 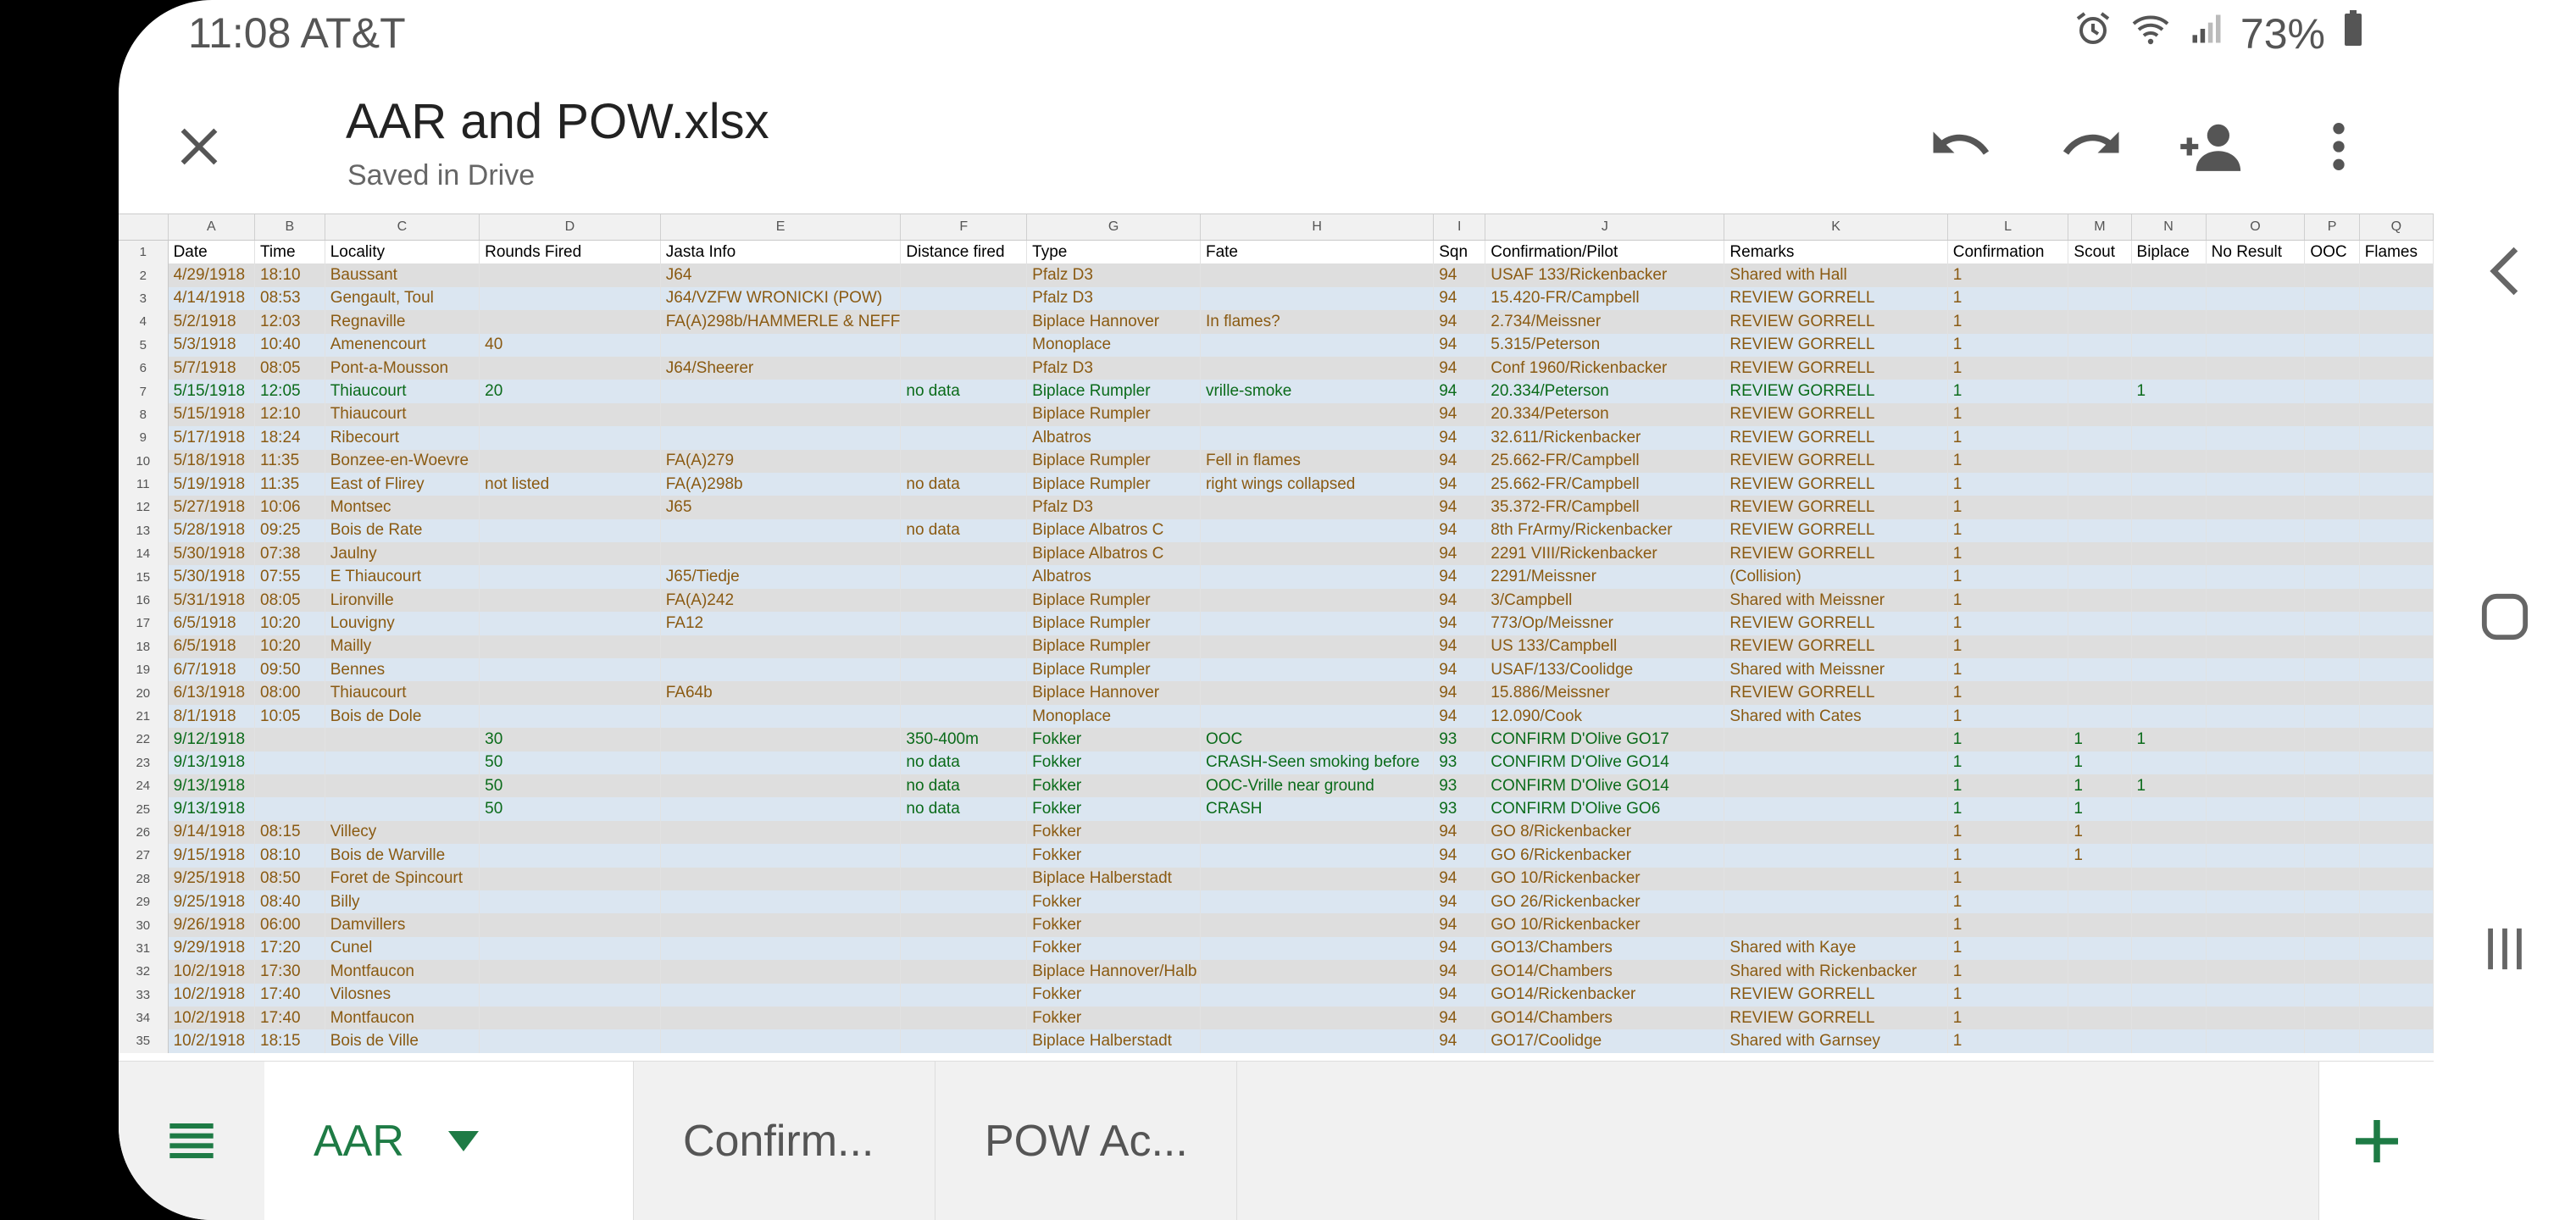 What do you see at coordinates (1459, 252) in the screenshot?
I see `cell-i: Sqn` at bounding box center [1459, 252].